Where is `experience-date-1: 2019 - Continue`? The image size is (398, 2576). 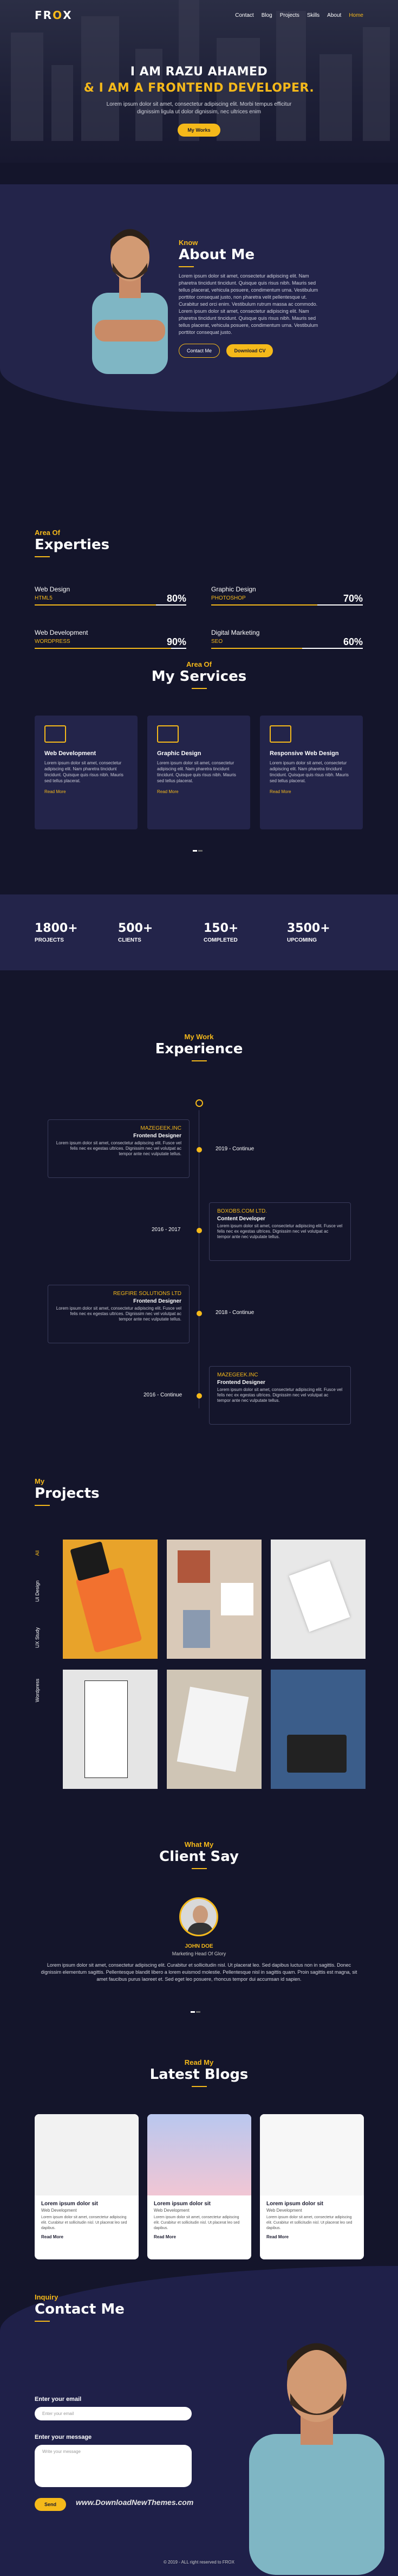
experience-date-1: 2019 - Continue is located at coordinates (235, 1149).